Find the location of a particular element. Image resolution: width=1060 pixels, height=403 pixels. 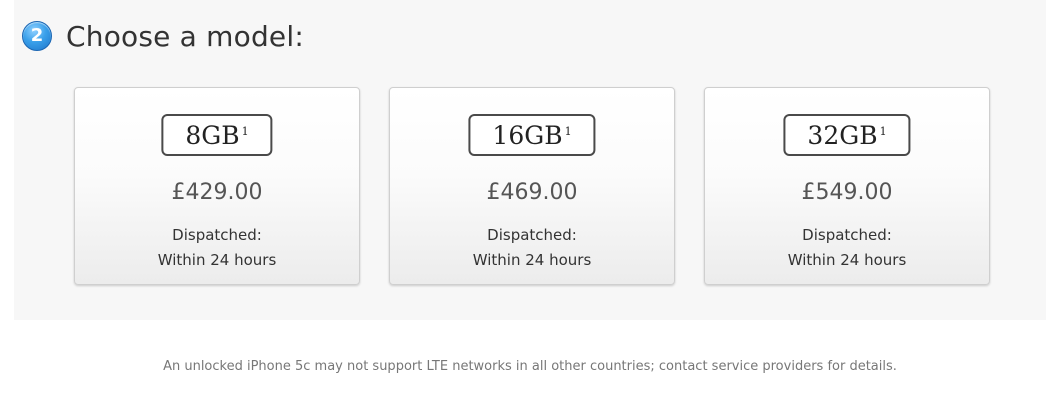

capacity-label: 8GB 1 is located at coordinates (217, 135).